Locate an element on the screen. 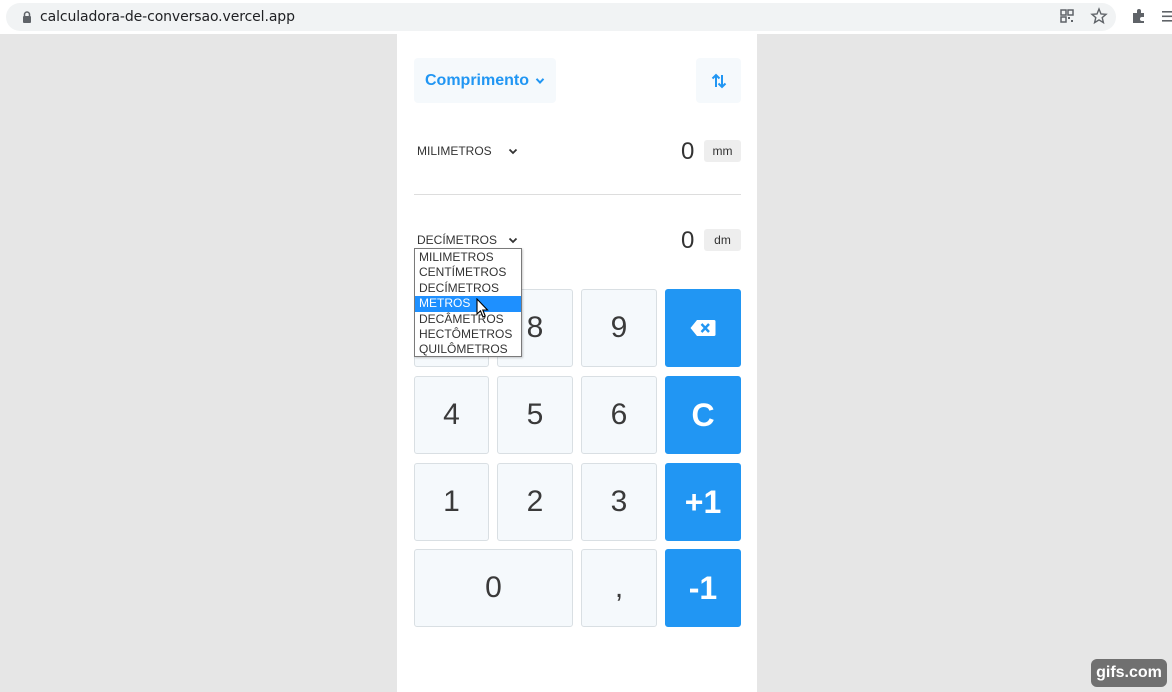 The width and height of the screenshot is (1172, 692). from-unit-label: MILIMETROS is located at coordinates (454, 151).